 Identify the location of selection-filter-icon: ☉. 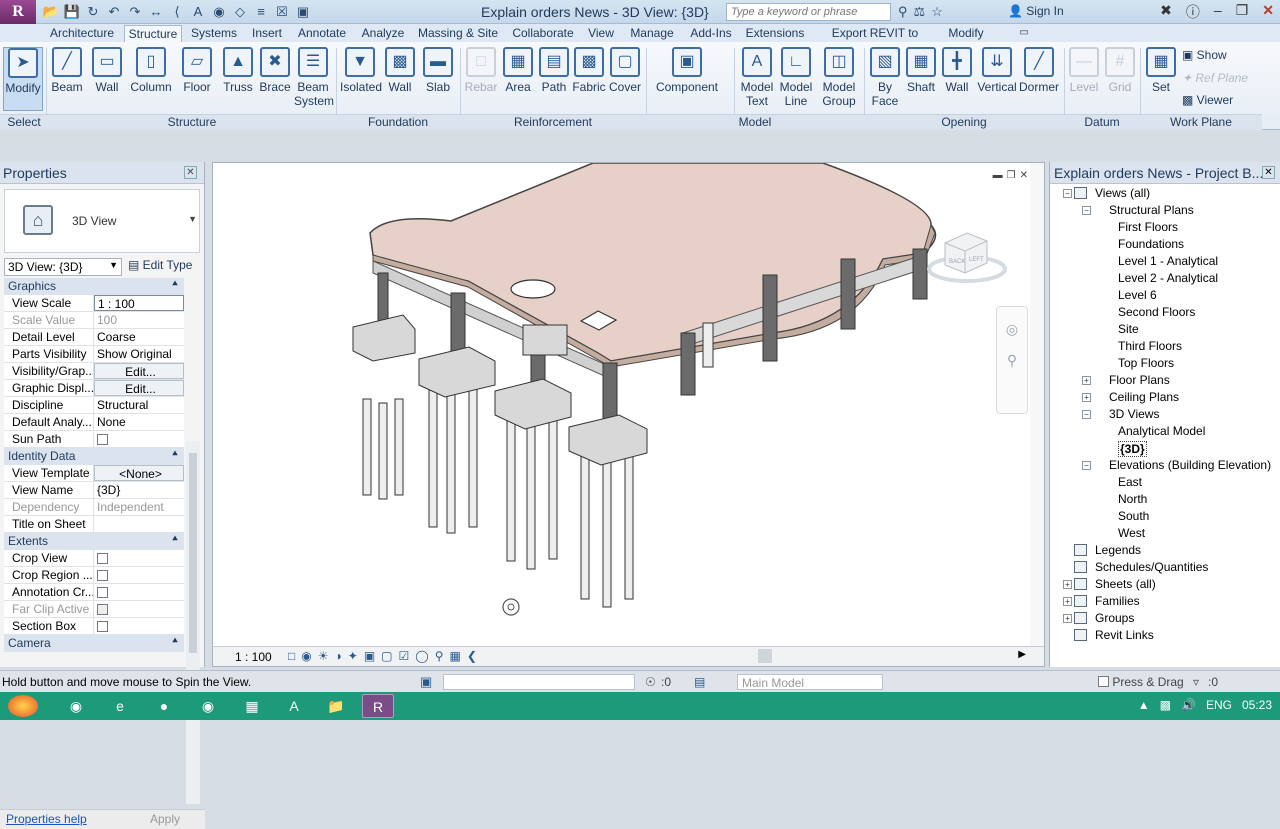
(650, 682).